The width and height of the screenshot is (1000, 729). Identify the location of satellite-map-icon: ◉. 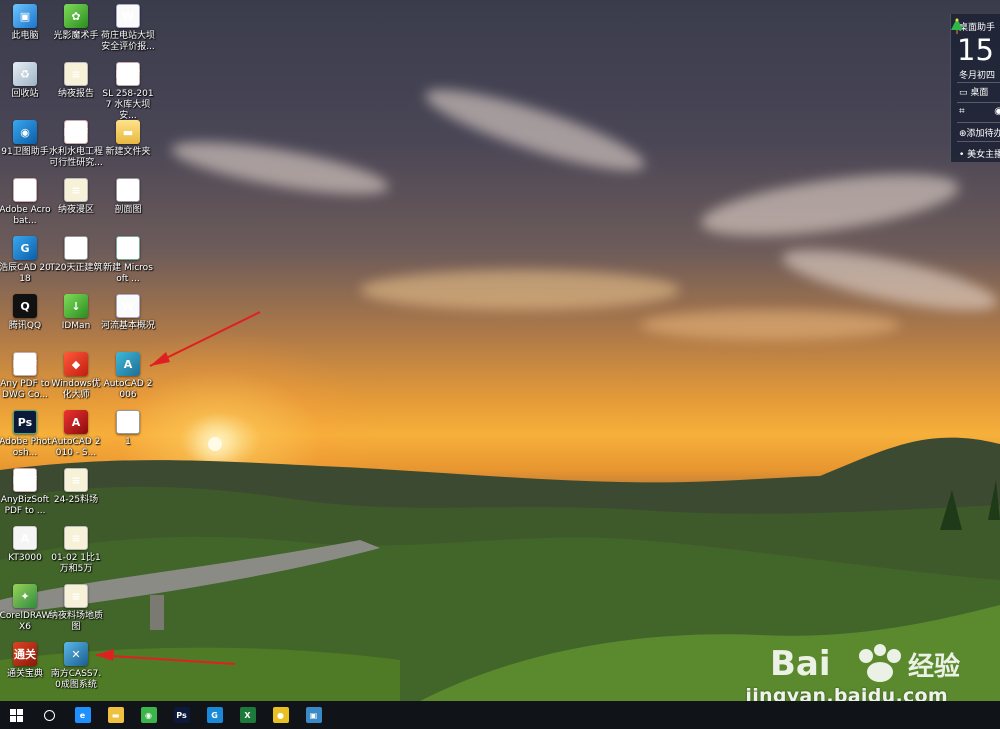
(25, 132).